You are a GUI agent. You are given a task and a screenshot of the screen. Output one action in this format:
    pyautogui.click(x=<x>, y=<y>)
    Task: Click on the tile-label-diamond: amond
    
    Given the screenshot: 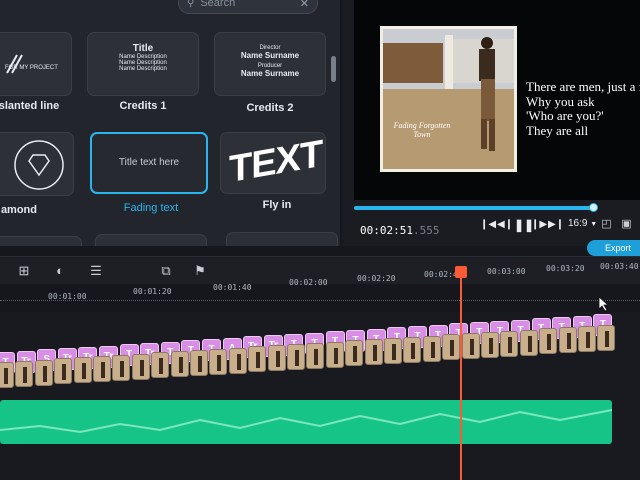 What is the action you would take?
    pyautogui.click(x=18, y=210)
    